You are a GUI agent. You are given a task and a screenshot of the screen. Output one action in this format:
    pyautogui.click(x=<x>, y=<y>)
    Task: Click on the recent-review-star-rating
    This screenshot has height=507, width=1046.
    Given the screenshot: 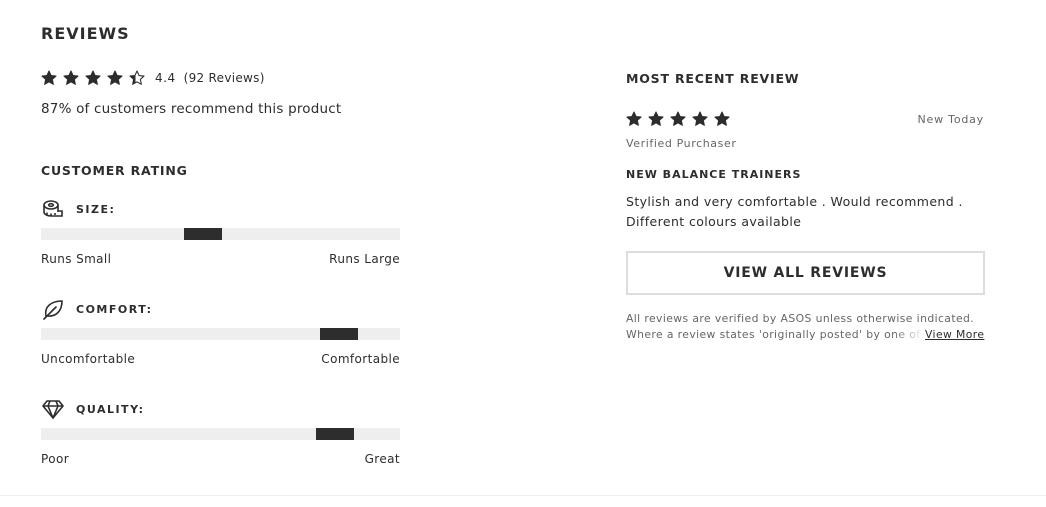 What is the action you would take?
    pyautogui.click(x=681, y=119)
    